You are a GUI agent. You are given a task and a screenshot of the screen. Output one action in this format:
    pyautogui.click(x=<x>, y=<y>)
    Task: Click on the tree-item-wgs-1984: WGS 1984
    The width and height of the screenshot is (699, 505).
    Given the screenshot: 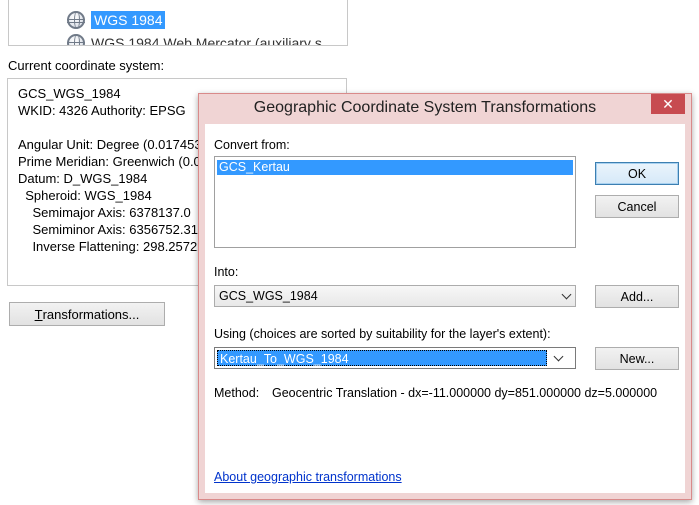 What is the action you would take?
    pyautogui.click(x=116, y=20)
    